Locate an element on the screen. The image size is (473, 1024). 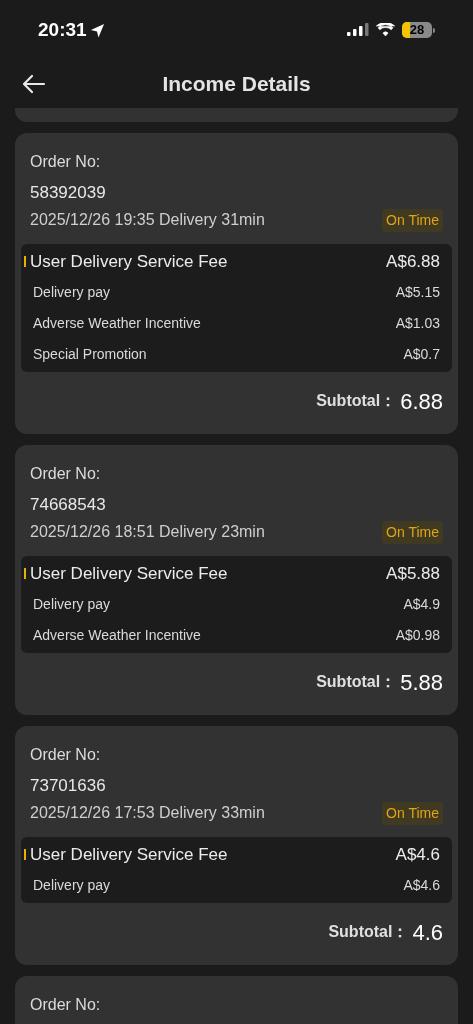
order-time-text: 2025/12/26 17:53 Delivery 33min is located at coordinates (147, 813).